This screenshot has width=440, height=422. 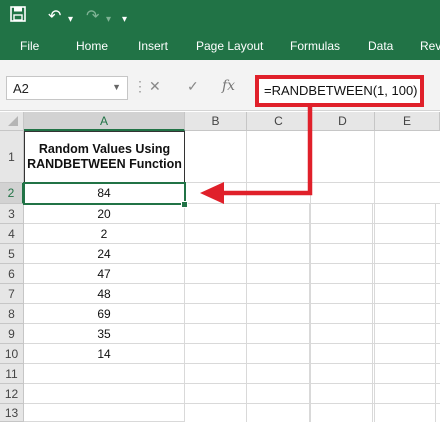 I want to click on row-header-4: 4, so click(x=12, y=234).